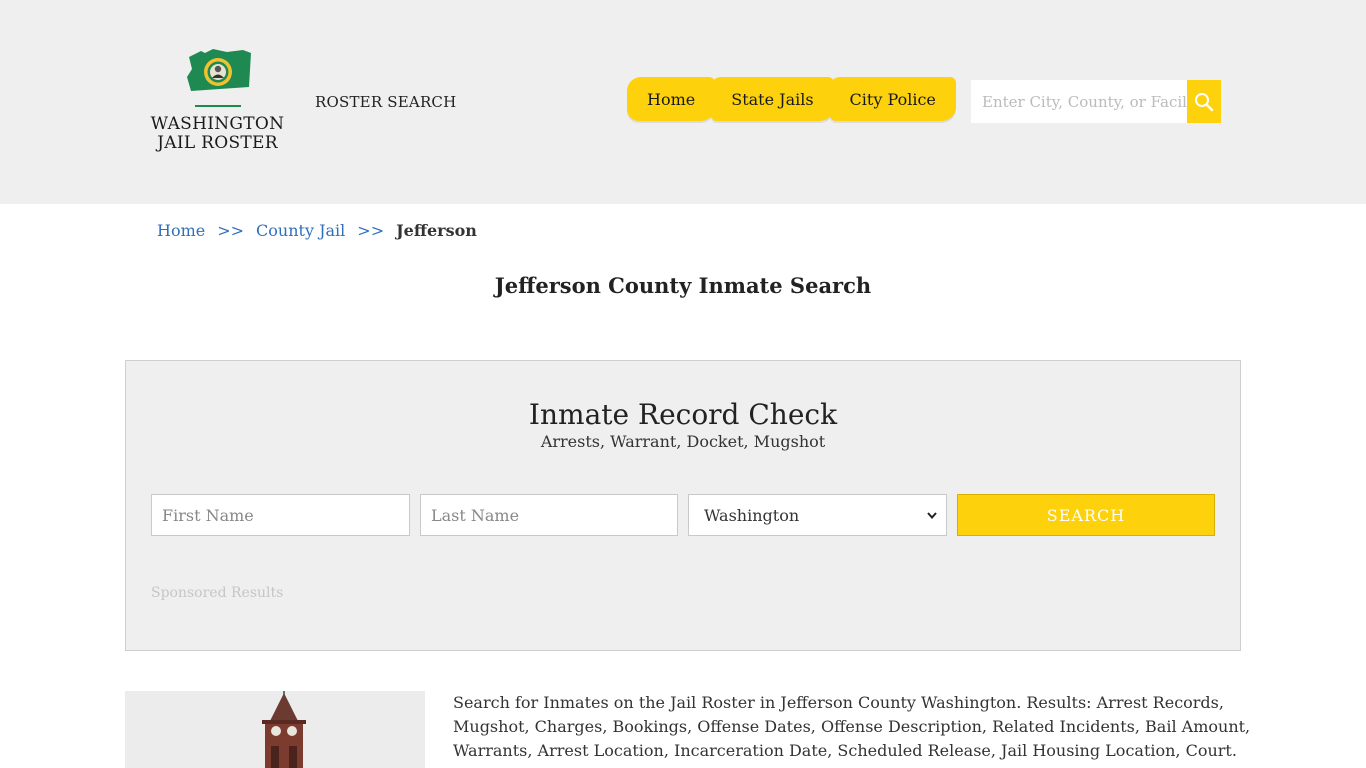 This screenshot has height=768, width=1366. I want to click on breadcrumb: Home >> County Jail >> Jefferson, so click(317, 230).